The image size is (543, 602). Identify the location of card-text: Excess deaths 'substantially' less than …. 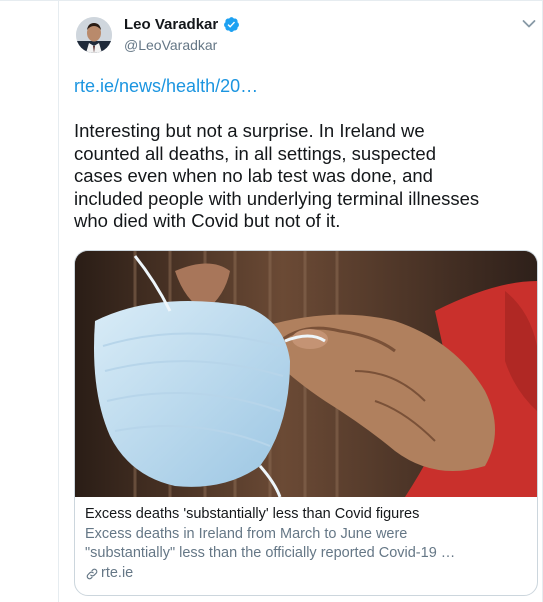
(306, 544).